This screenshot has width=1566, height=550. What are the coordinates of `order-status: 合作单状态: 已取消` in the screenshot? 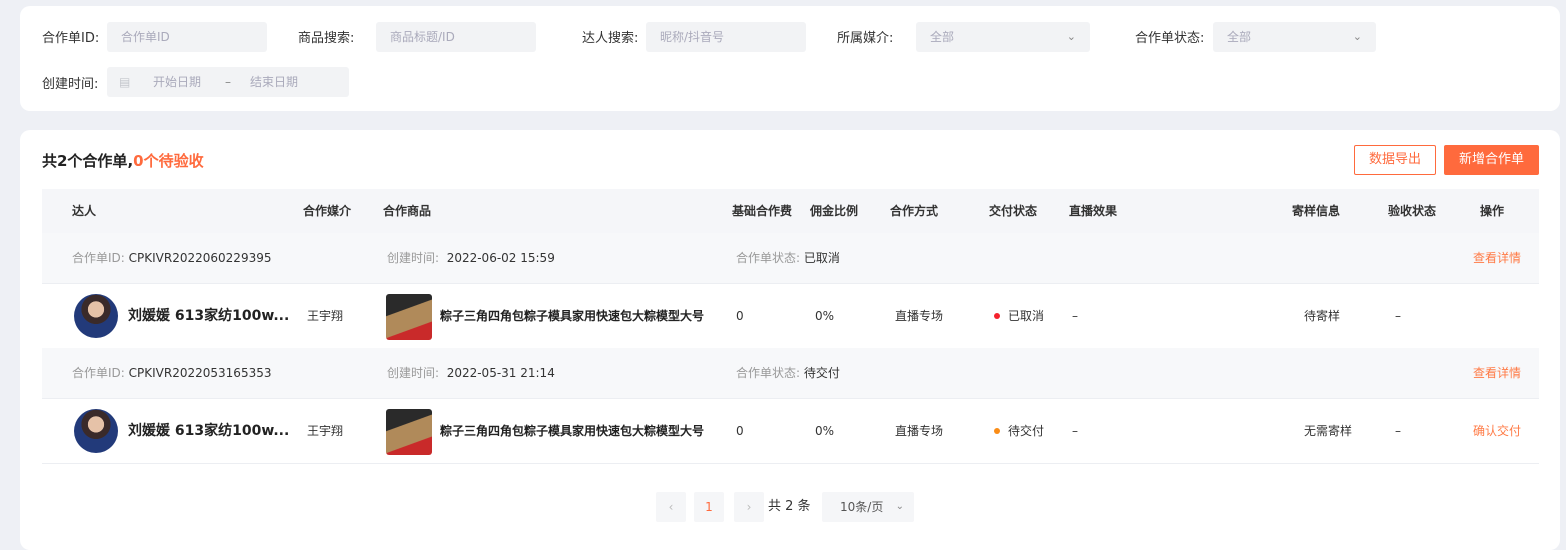 It's located at (788, 258).